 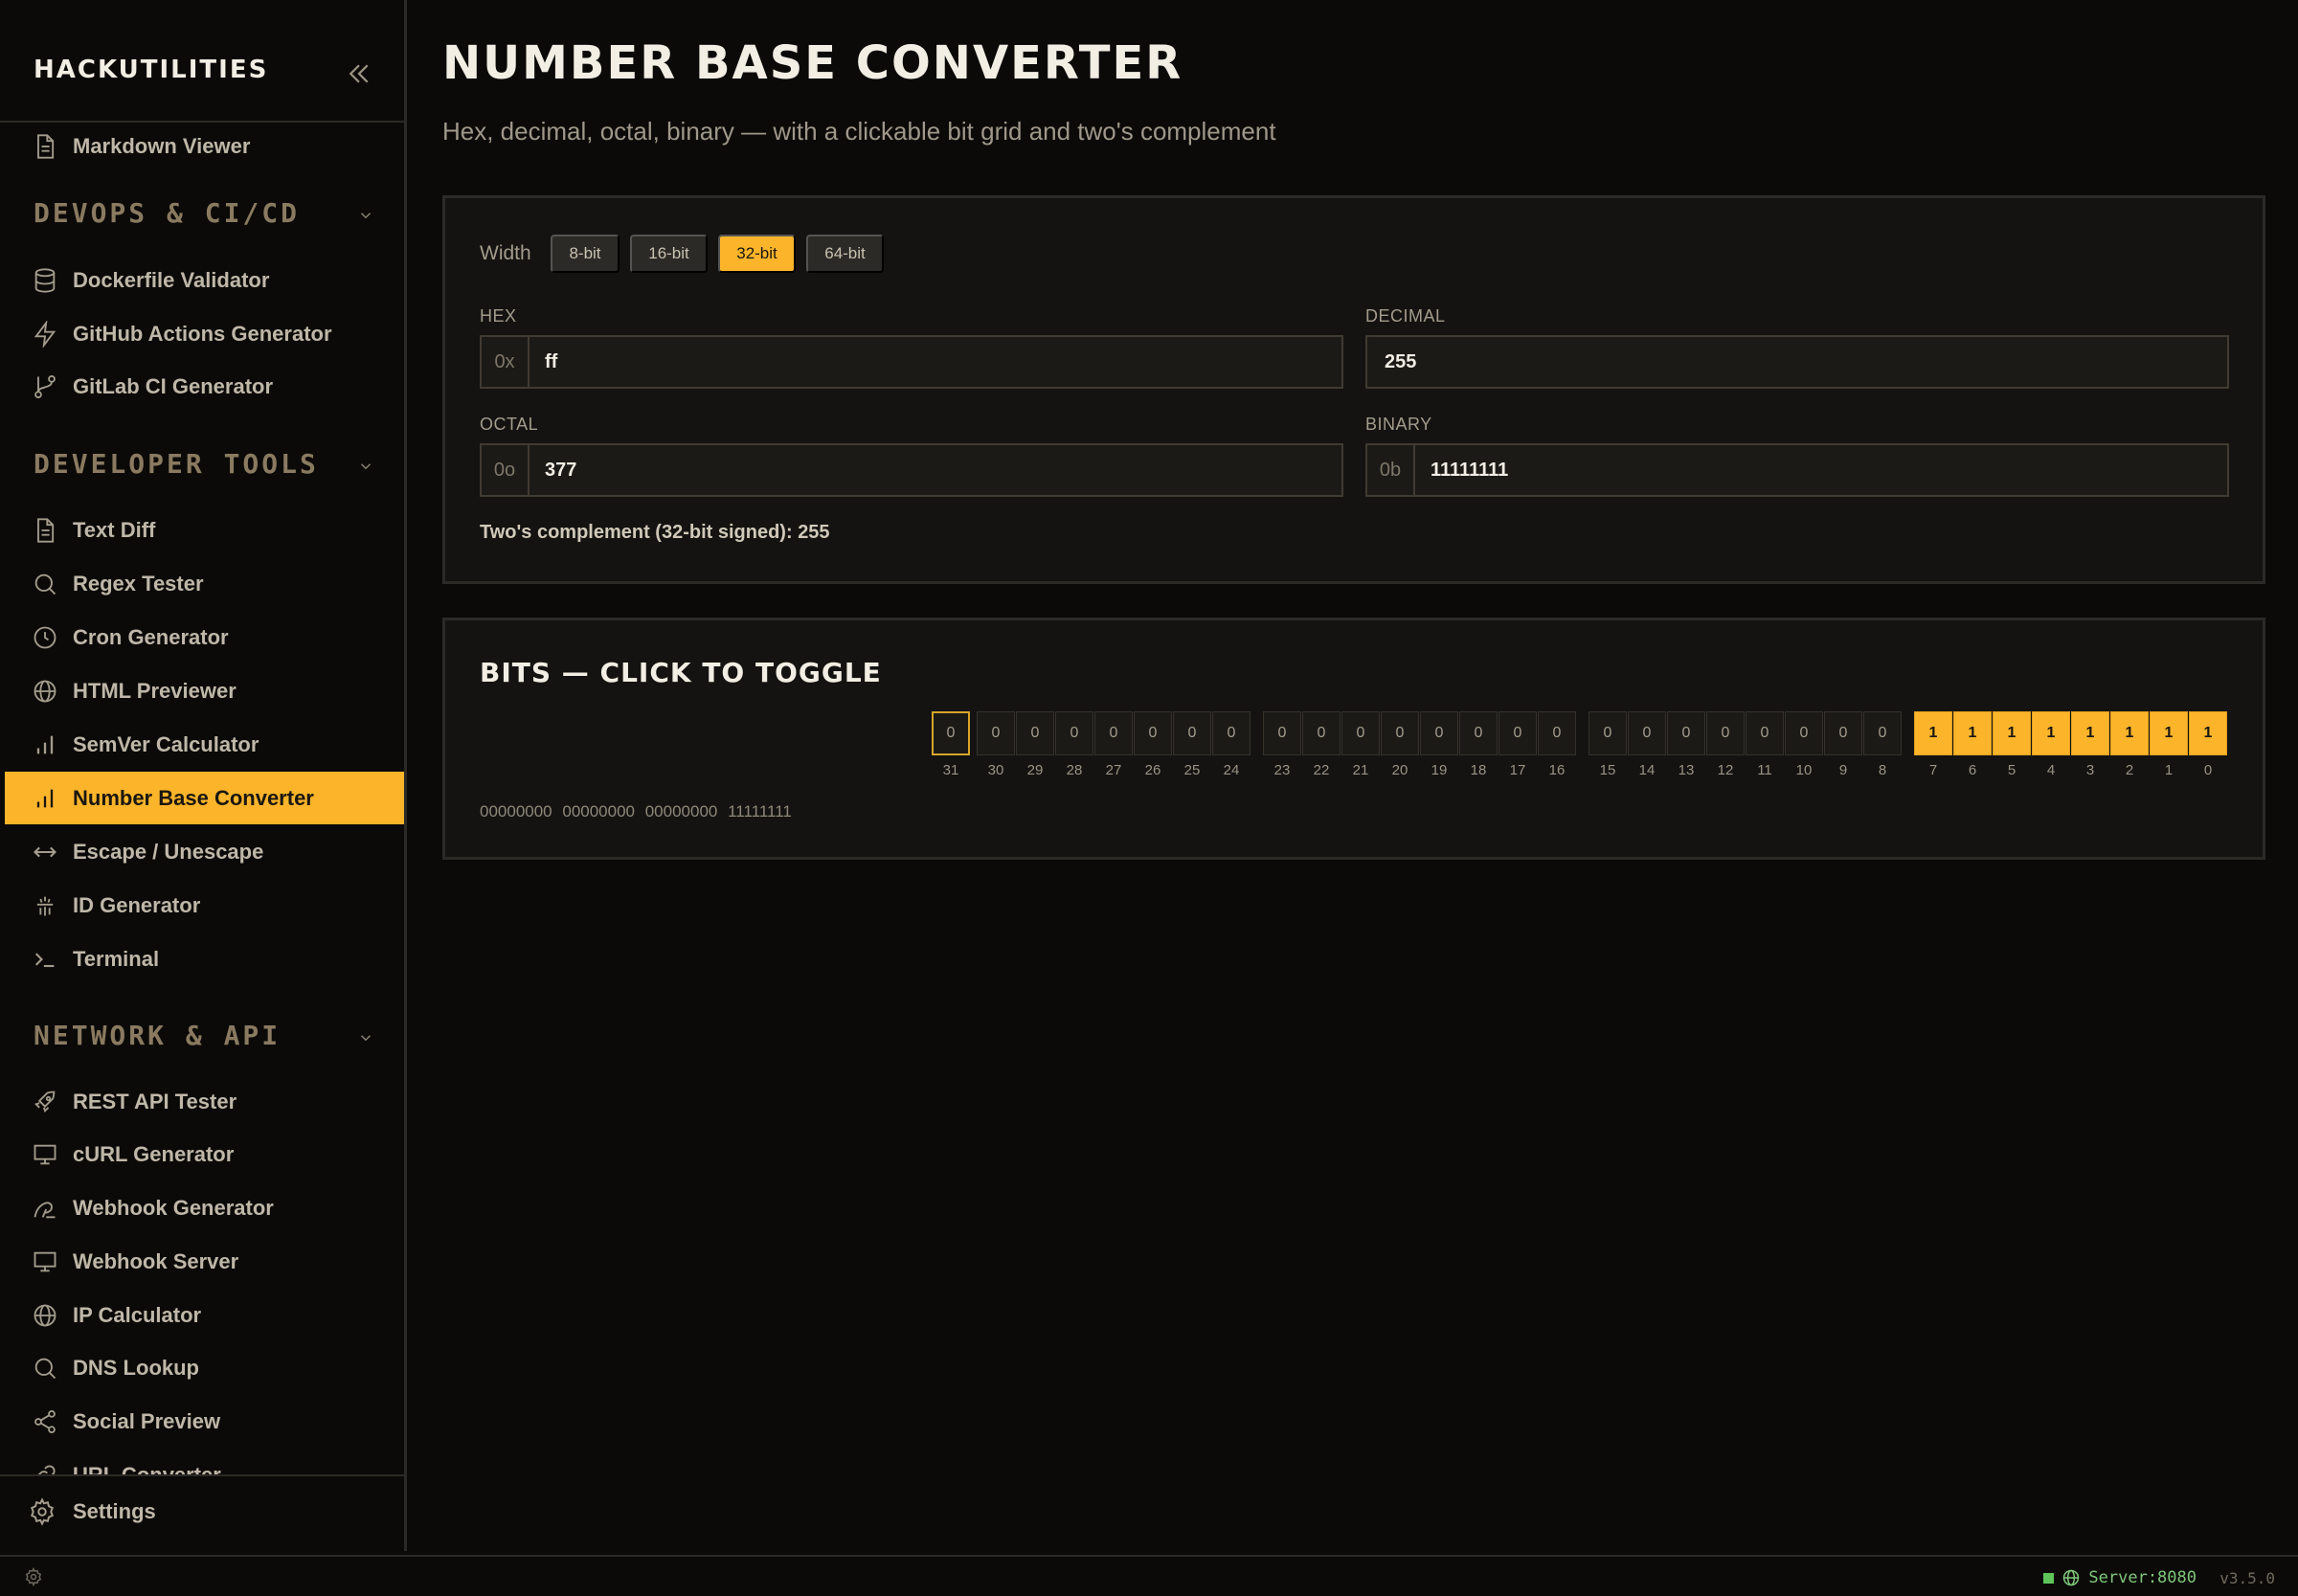 I want to click on sidebar-item-dockerfile-validator: Dockerfile Validator, so click(x=205, y=280).